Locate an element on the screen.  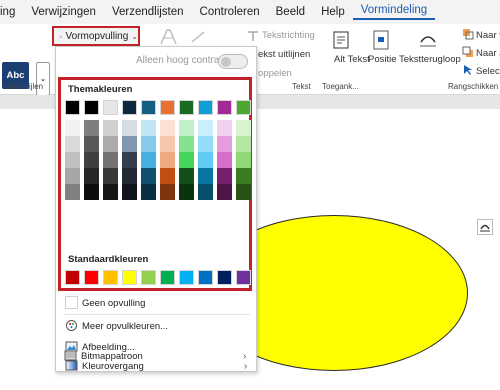
text-align-button: ekst uitlijnen is located at coordinates (284, 54).